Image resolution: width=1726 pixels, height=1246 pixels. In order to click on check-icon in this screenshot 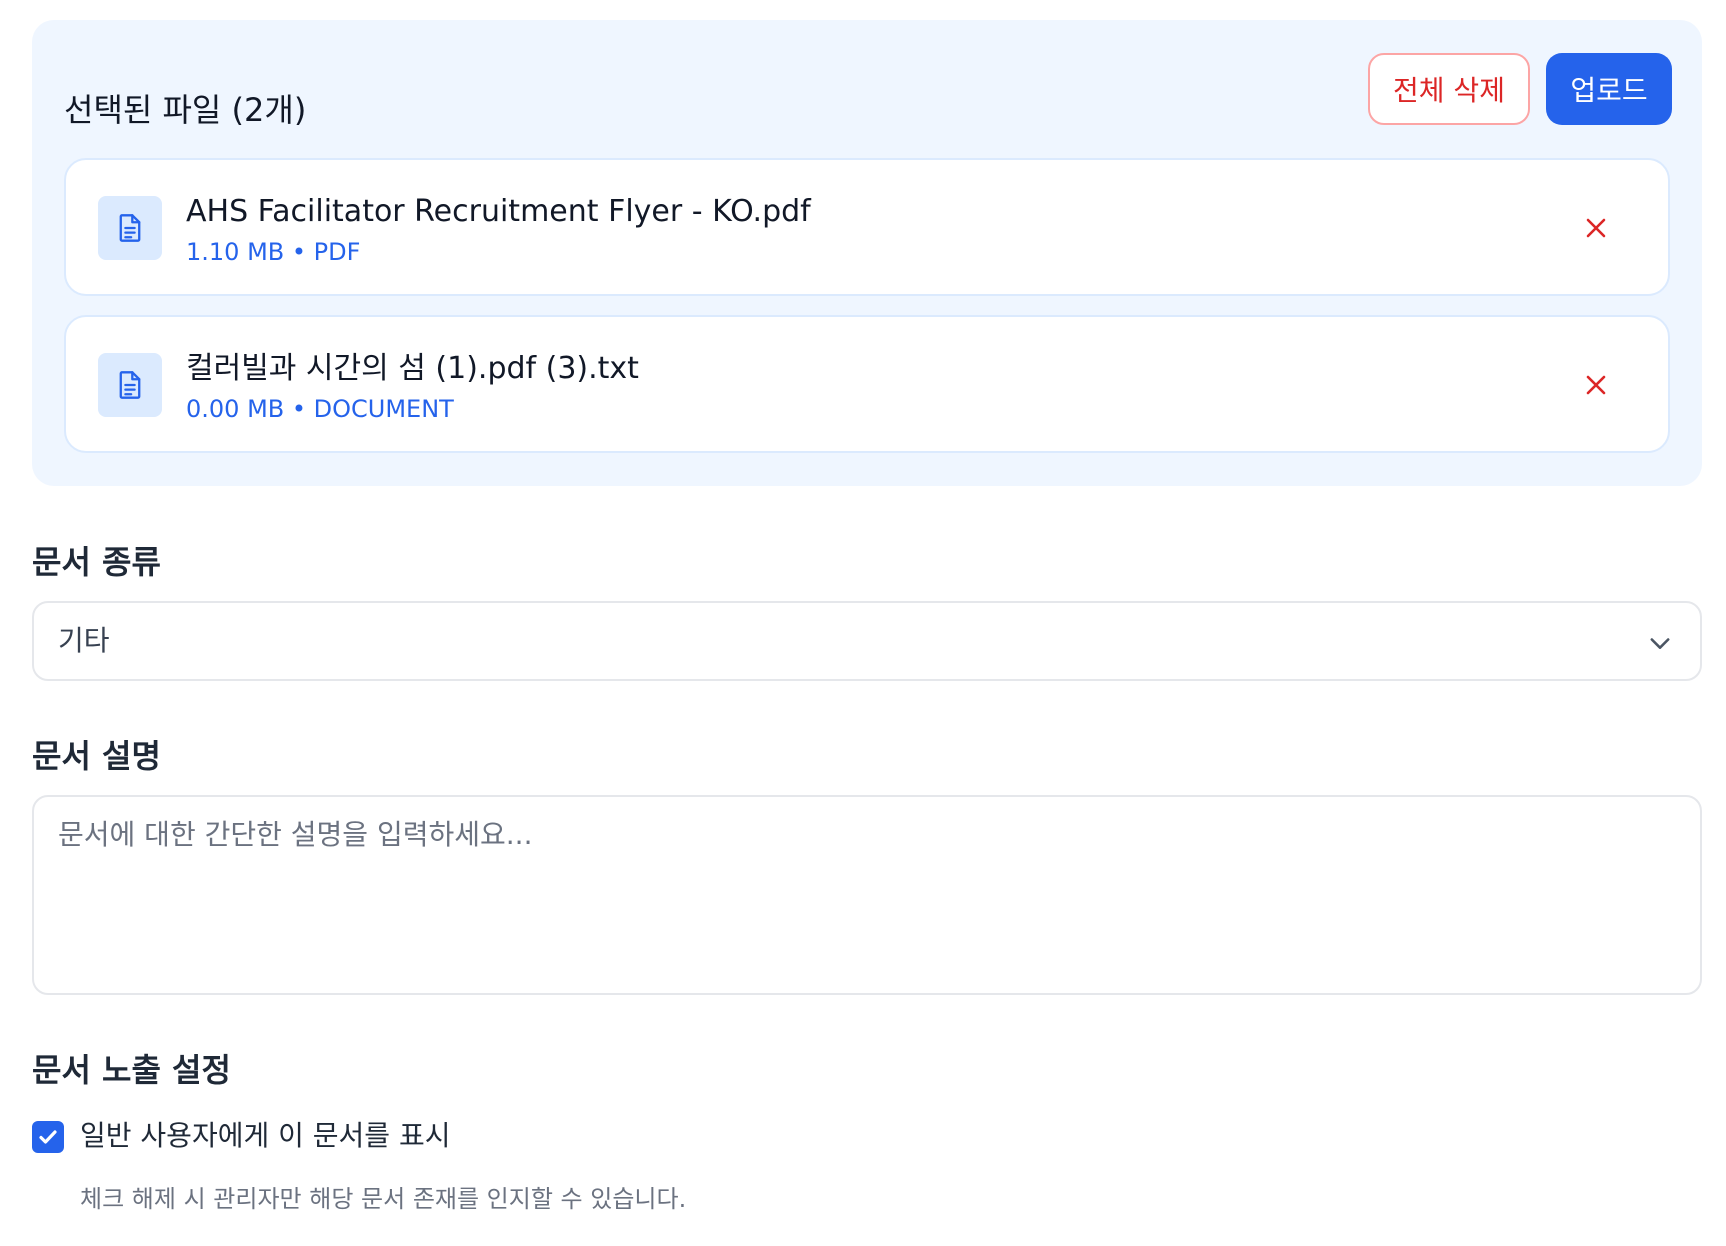, I will do `click(48, 1137)`.